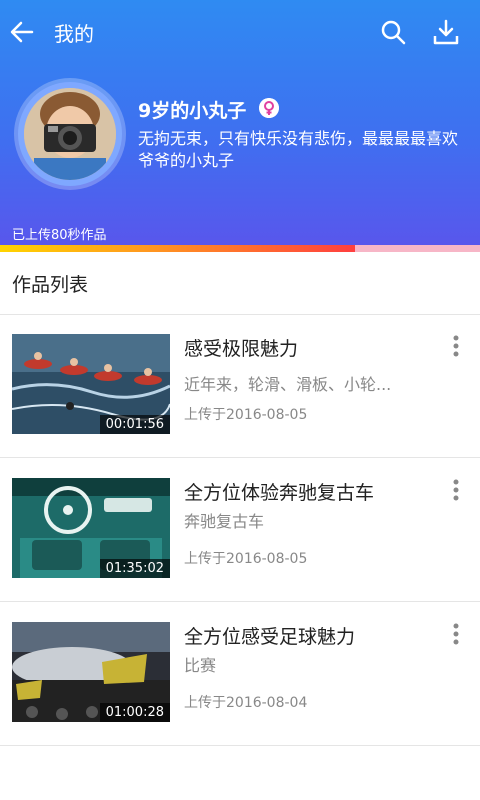 The width and height of the screenshot is (480, 800). Describe the element at coordinates (59, 235) in the screenshot. I see `uploaded-status: 已上传80秒作品` at that location.